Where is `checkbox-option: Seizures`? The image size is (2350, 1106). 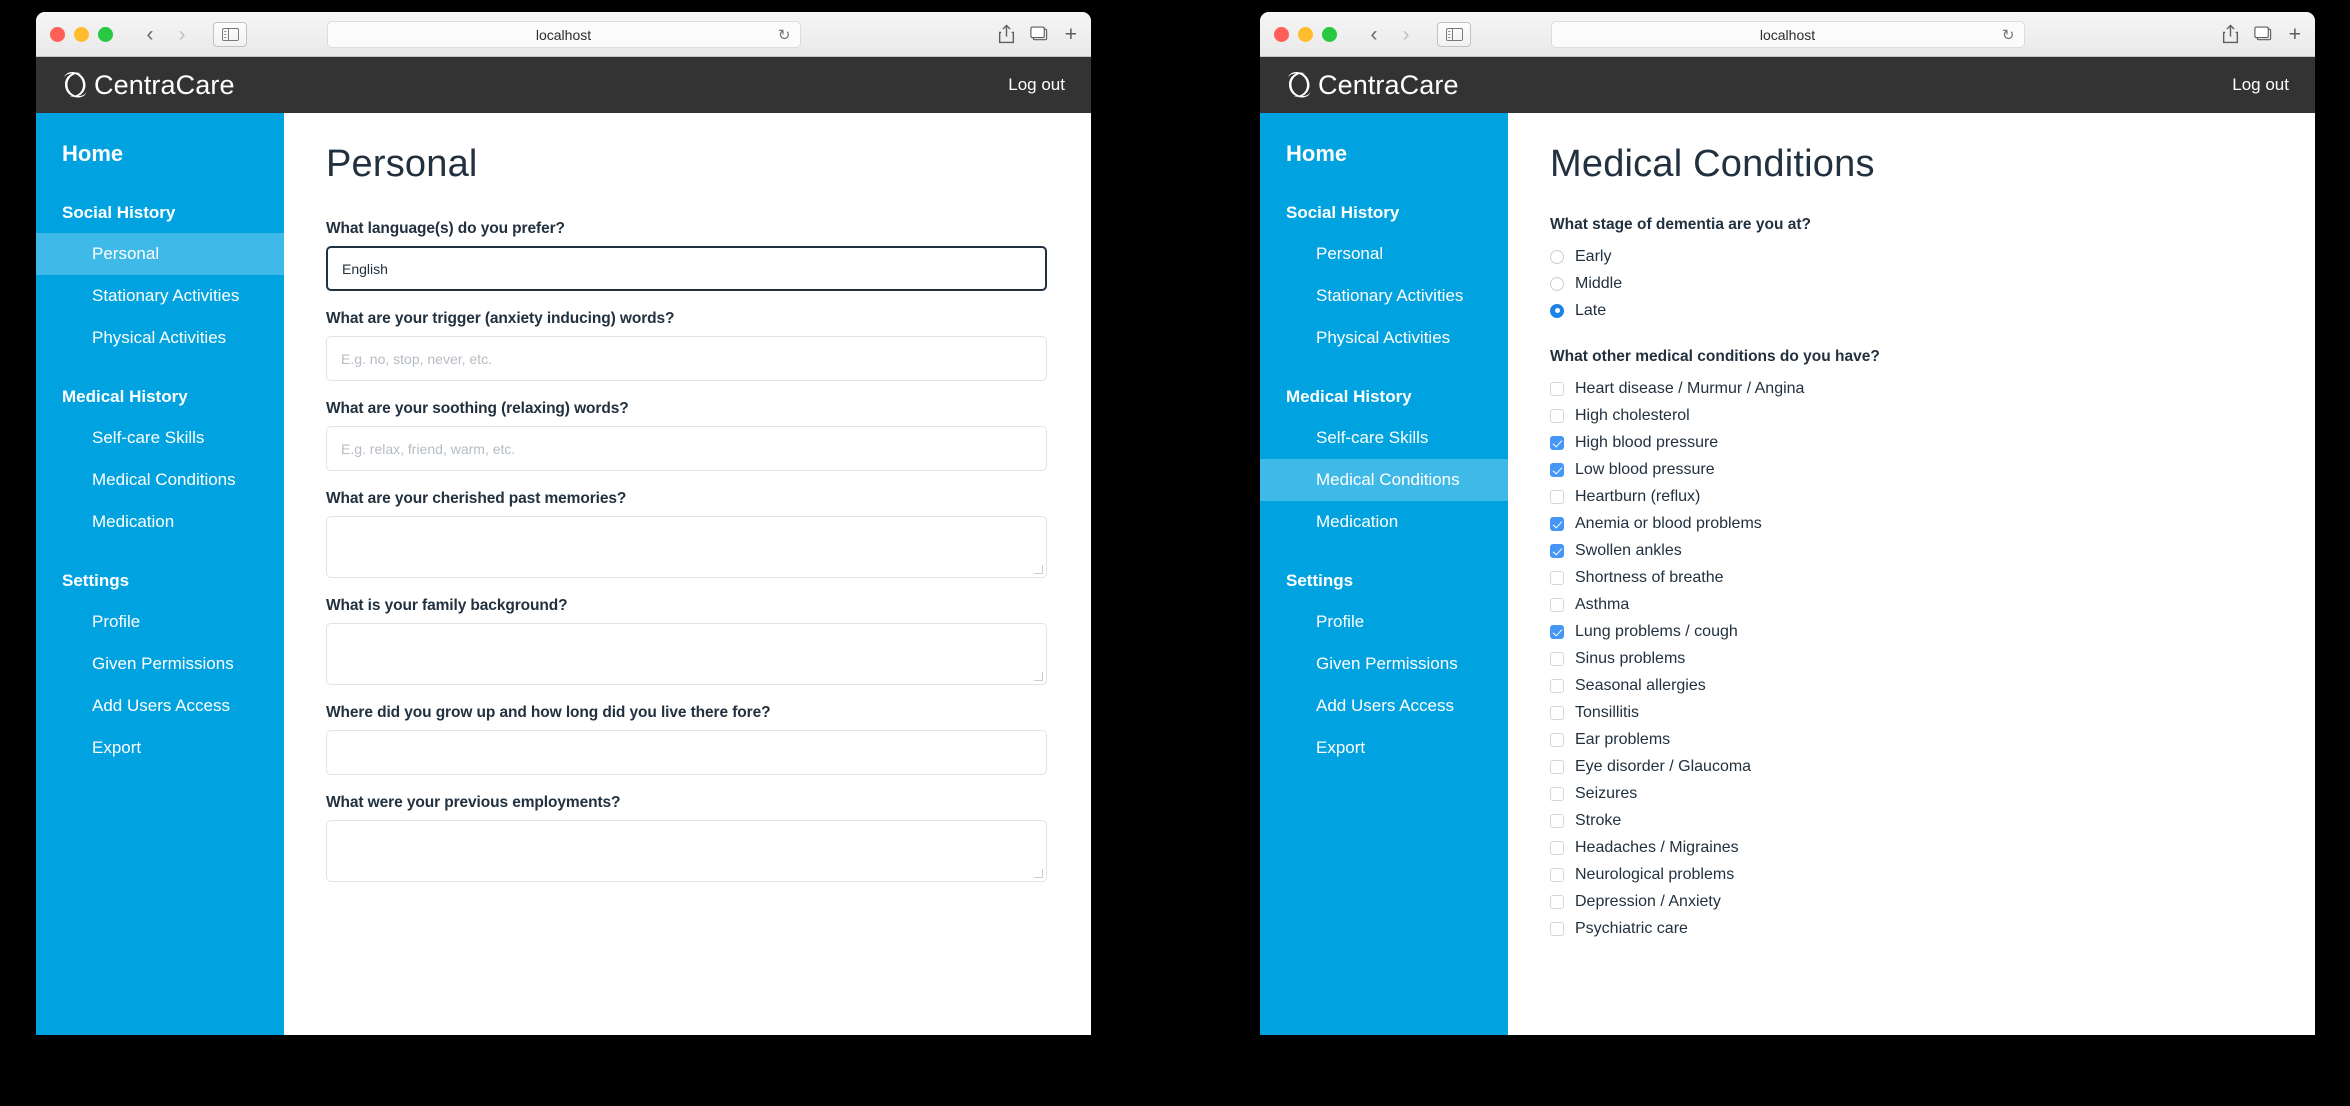 checkbox-option: Seizures is located at coordinates (1910, 793).